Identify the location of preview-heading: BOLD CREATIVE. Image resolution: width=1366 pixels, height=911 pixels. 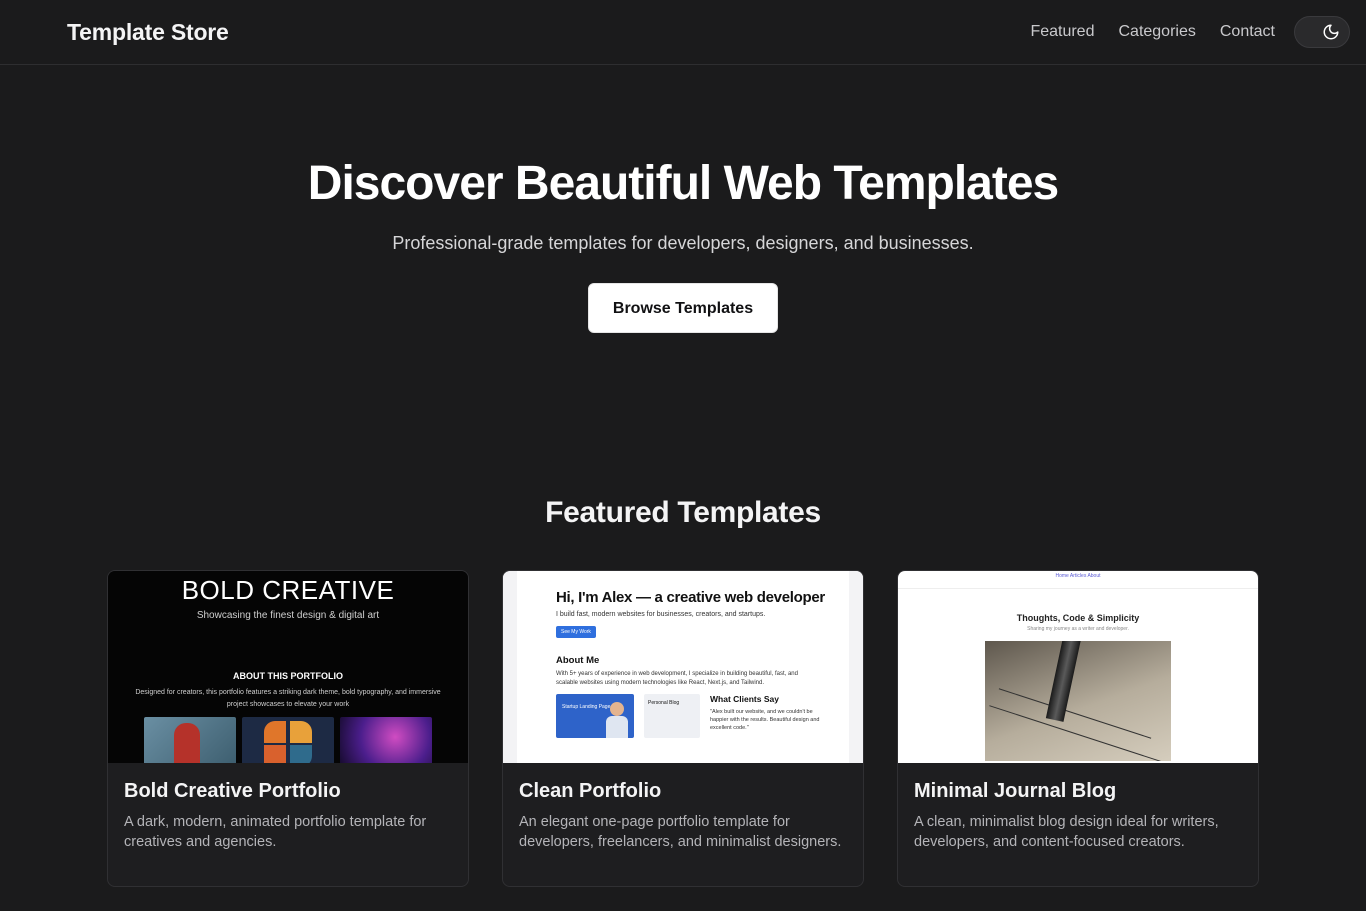
(288, 589).